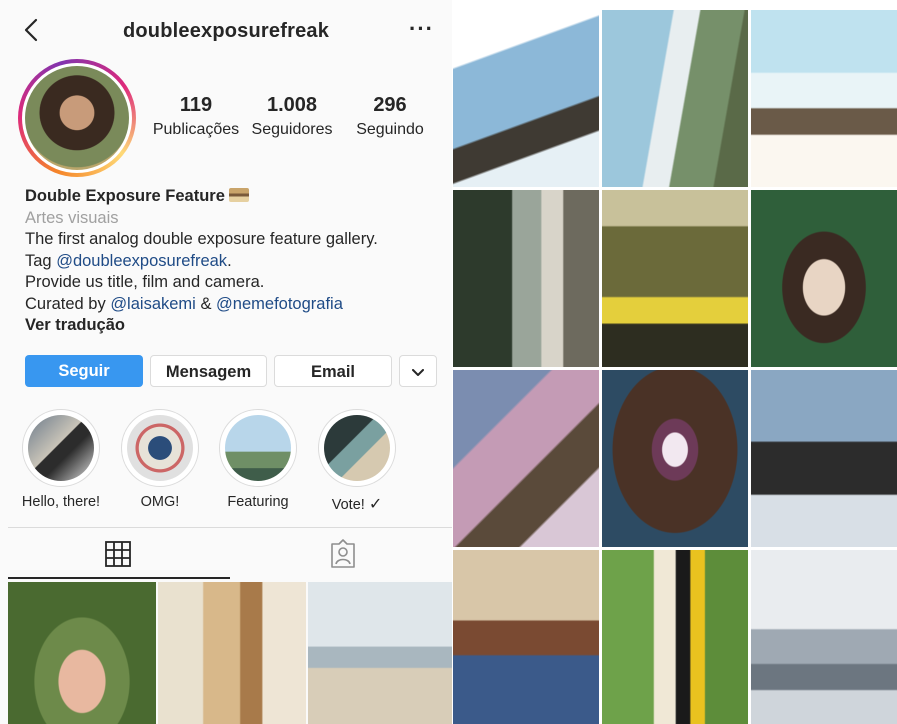  Describe the element at coordinates (208, 371) in the screenshot. I see `message-button: Mensagem` at that location.